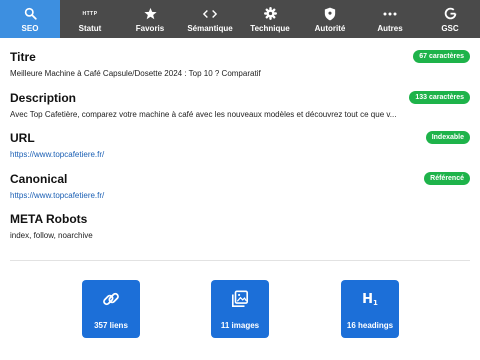 The image size is (480, 360). I want to click on tab-label: SEO, so click(30, 28).